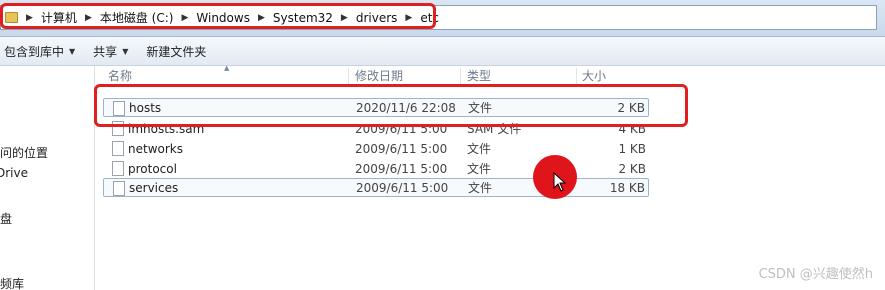  I want to click on file-row-networks: networks 2009/6/11 5:00 文件 1 KB, so click(376, 148).